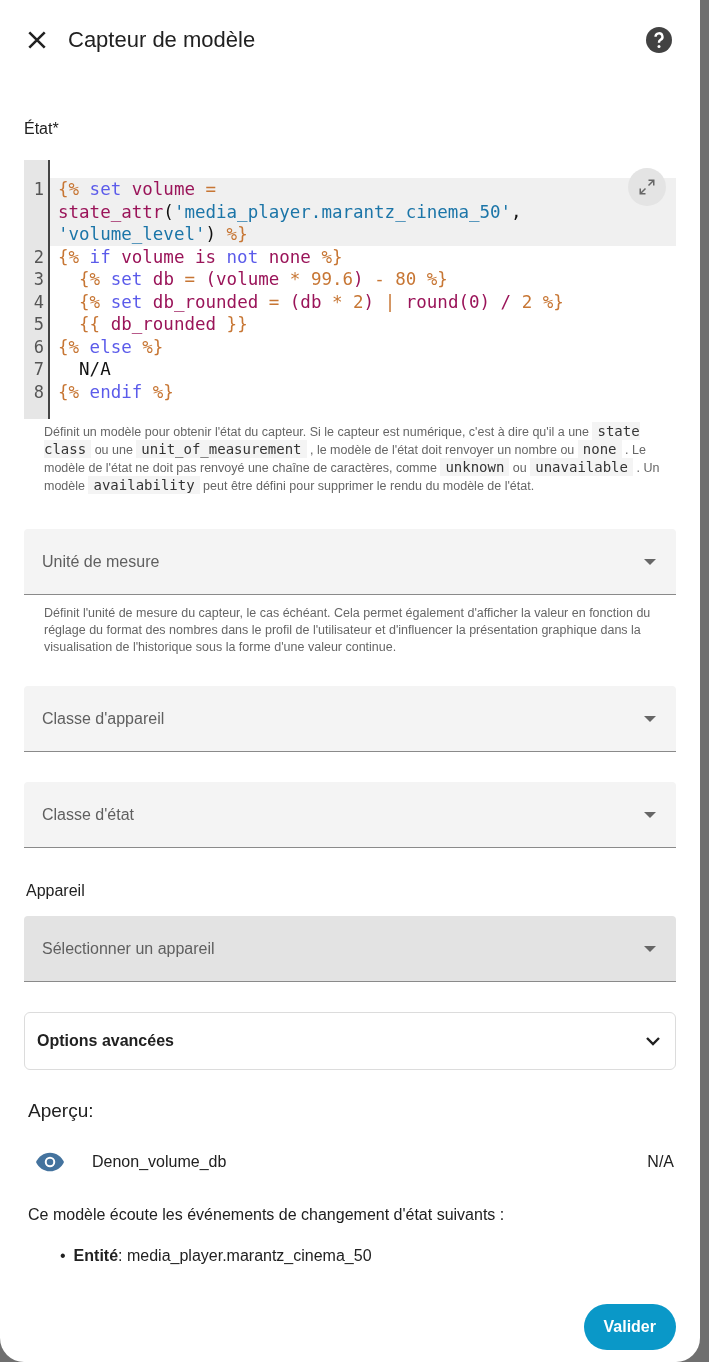 The height and width of the screenshot is (1362, 709). What do you see at coordinates (162, 40) in the screenshot?
I see `dialog-title: Capteur de modèle` at bounding box center [162, 40].